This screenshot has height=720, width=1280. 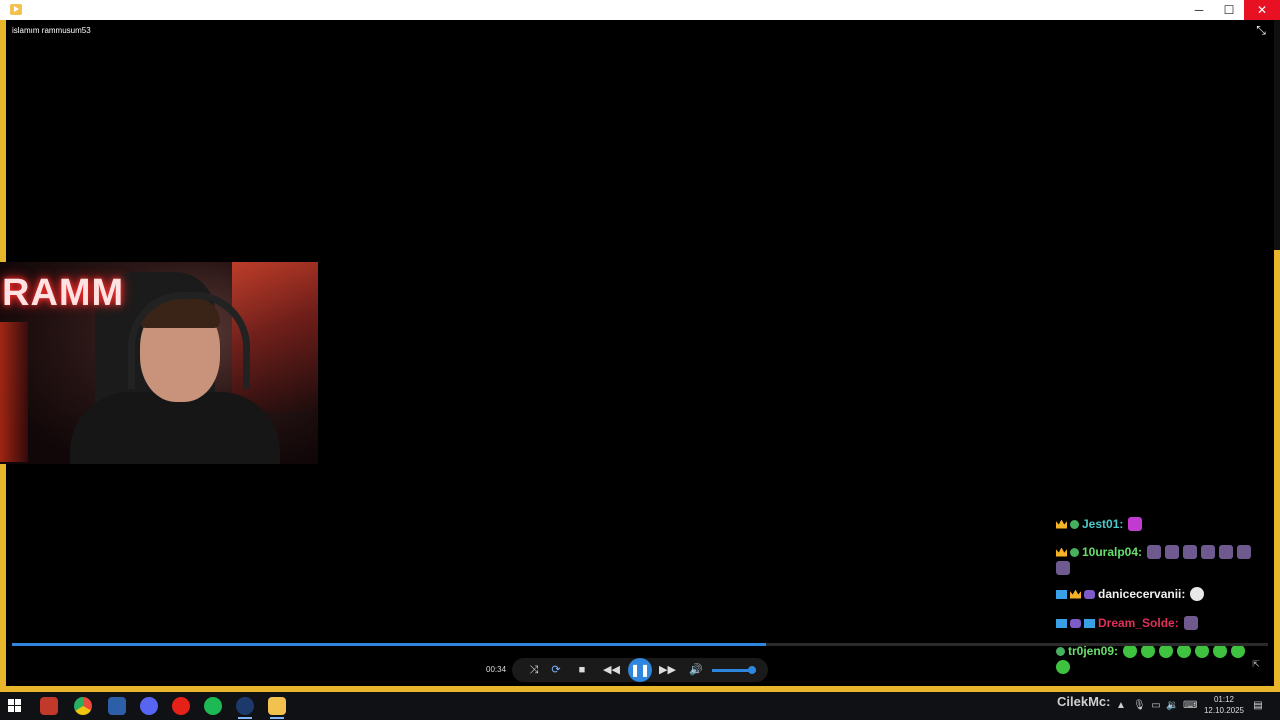 What do you see at coordinates (1142, 594) in the screenshot?
I see `chat-username: danicecervanii:` at bounding box center [1142, 594].